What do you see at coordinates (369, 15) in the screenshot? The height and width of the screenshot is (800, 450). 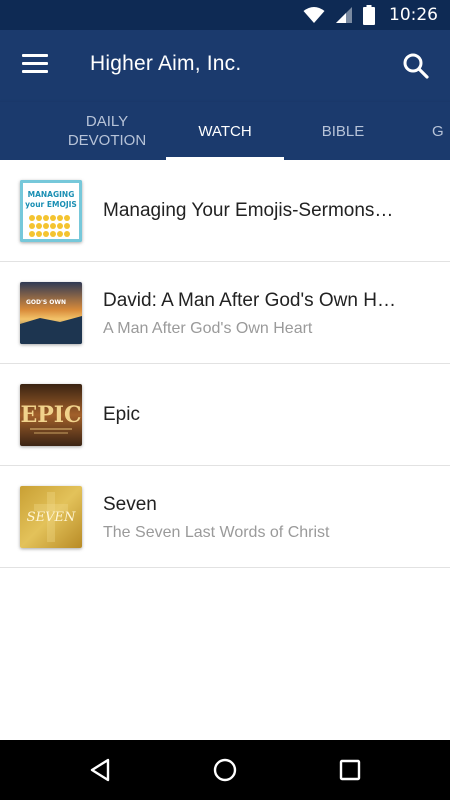 I see `battery-icon` at bounding box center [369, 15].